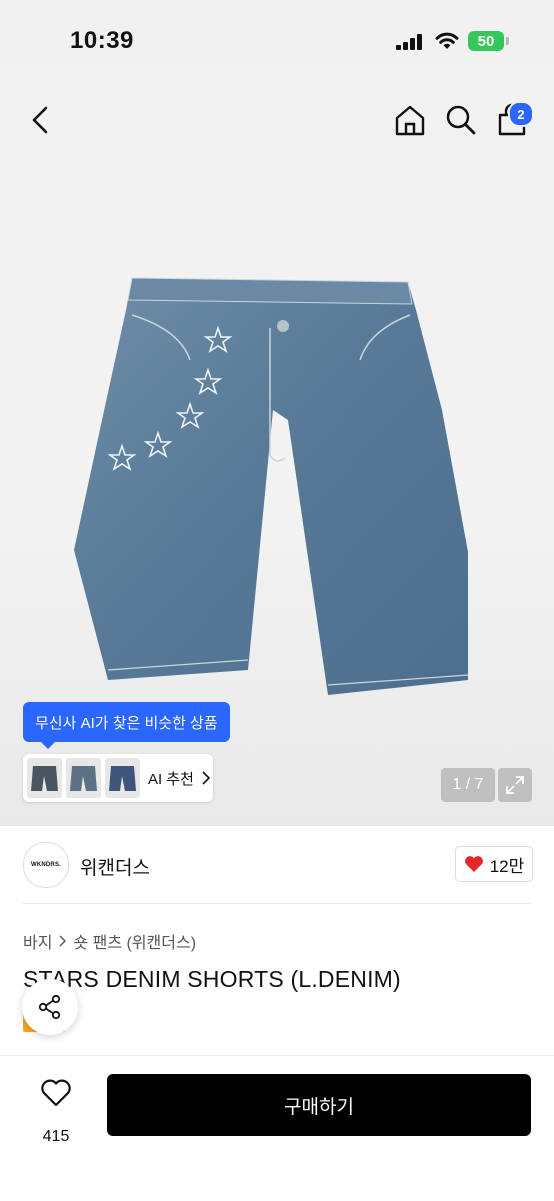 This screenshot has width=554, height=1201. Describe the element at coordinates (447, 40) in the screenshot. I see `wifi-icon` at that location.